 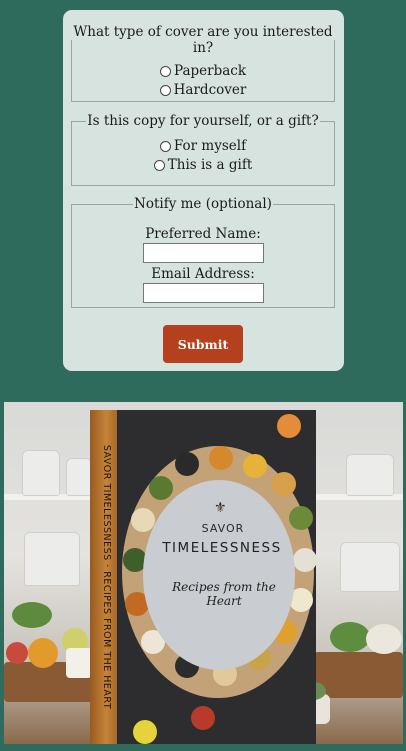 I want to click on bowl, so click(x=384, y=639).